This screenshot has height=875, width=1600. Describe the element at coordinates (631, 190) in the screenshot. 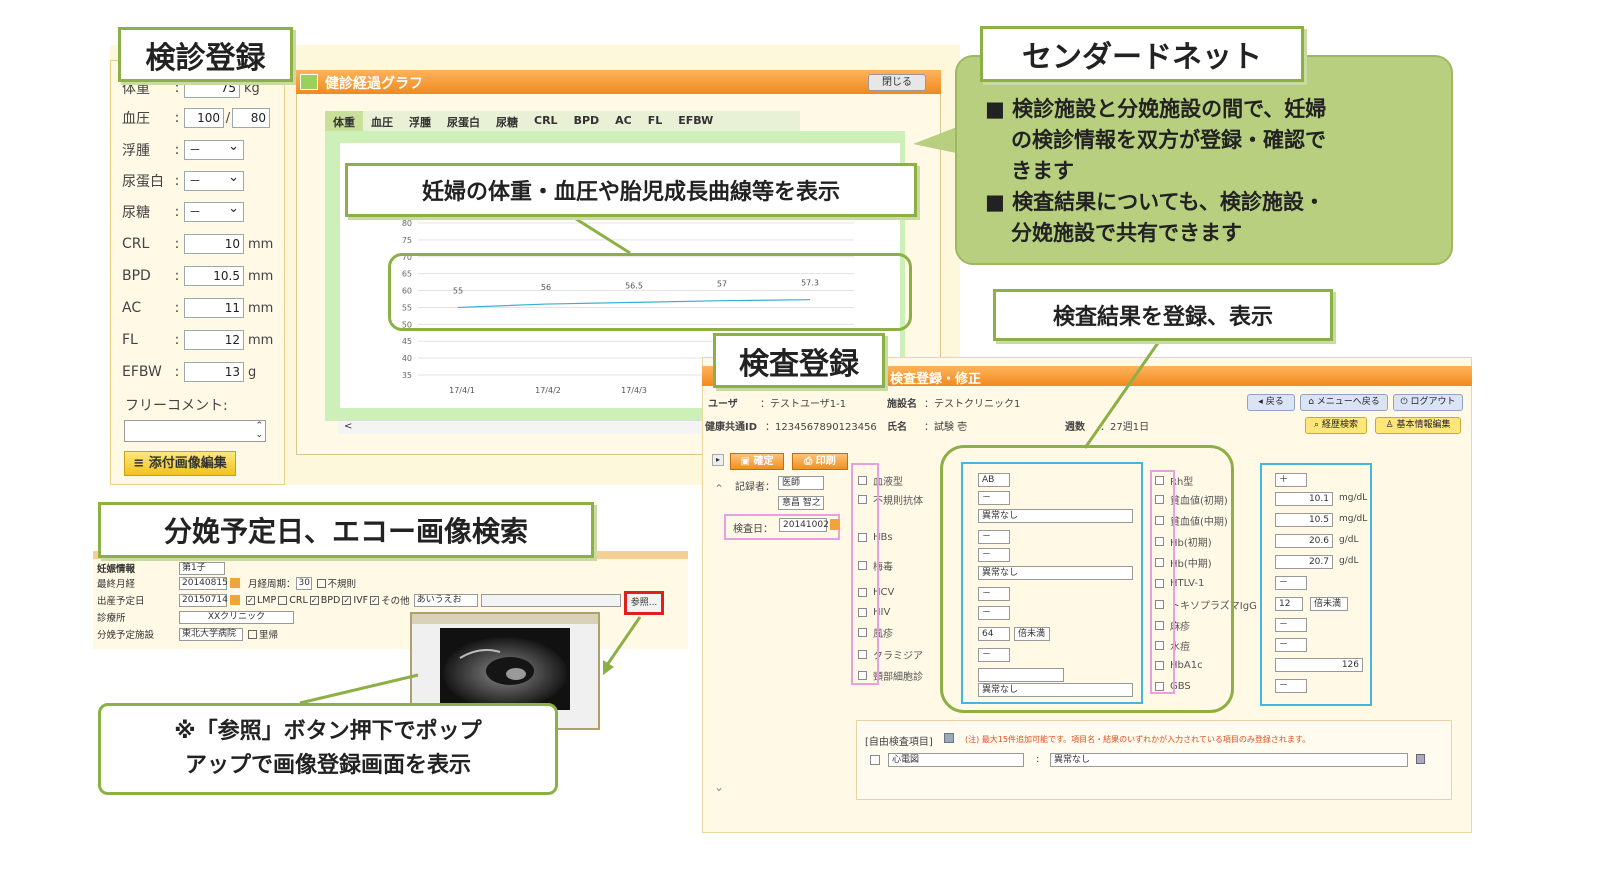

I see `graph-callout: 妊婦の体重・血圧や胎児成長曲線等を表示` at that location.